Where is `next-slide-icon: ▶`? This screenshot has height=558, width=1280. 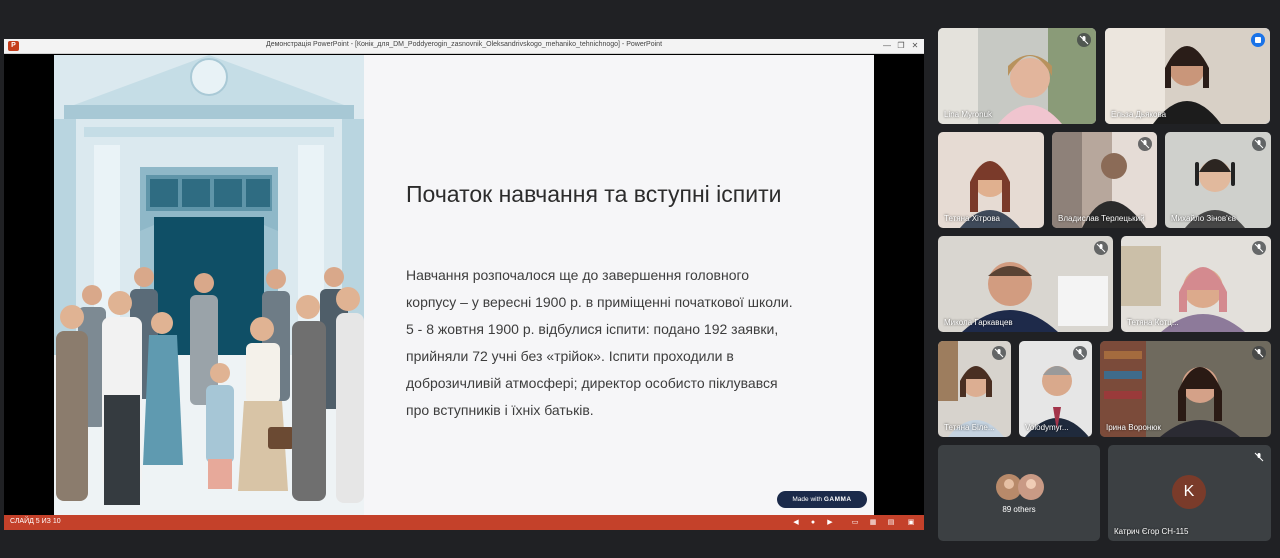 next-slide-icon: ▶ is located at coordinates (830, 522).